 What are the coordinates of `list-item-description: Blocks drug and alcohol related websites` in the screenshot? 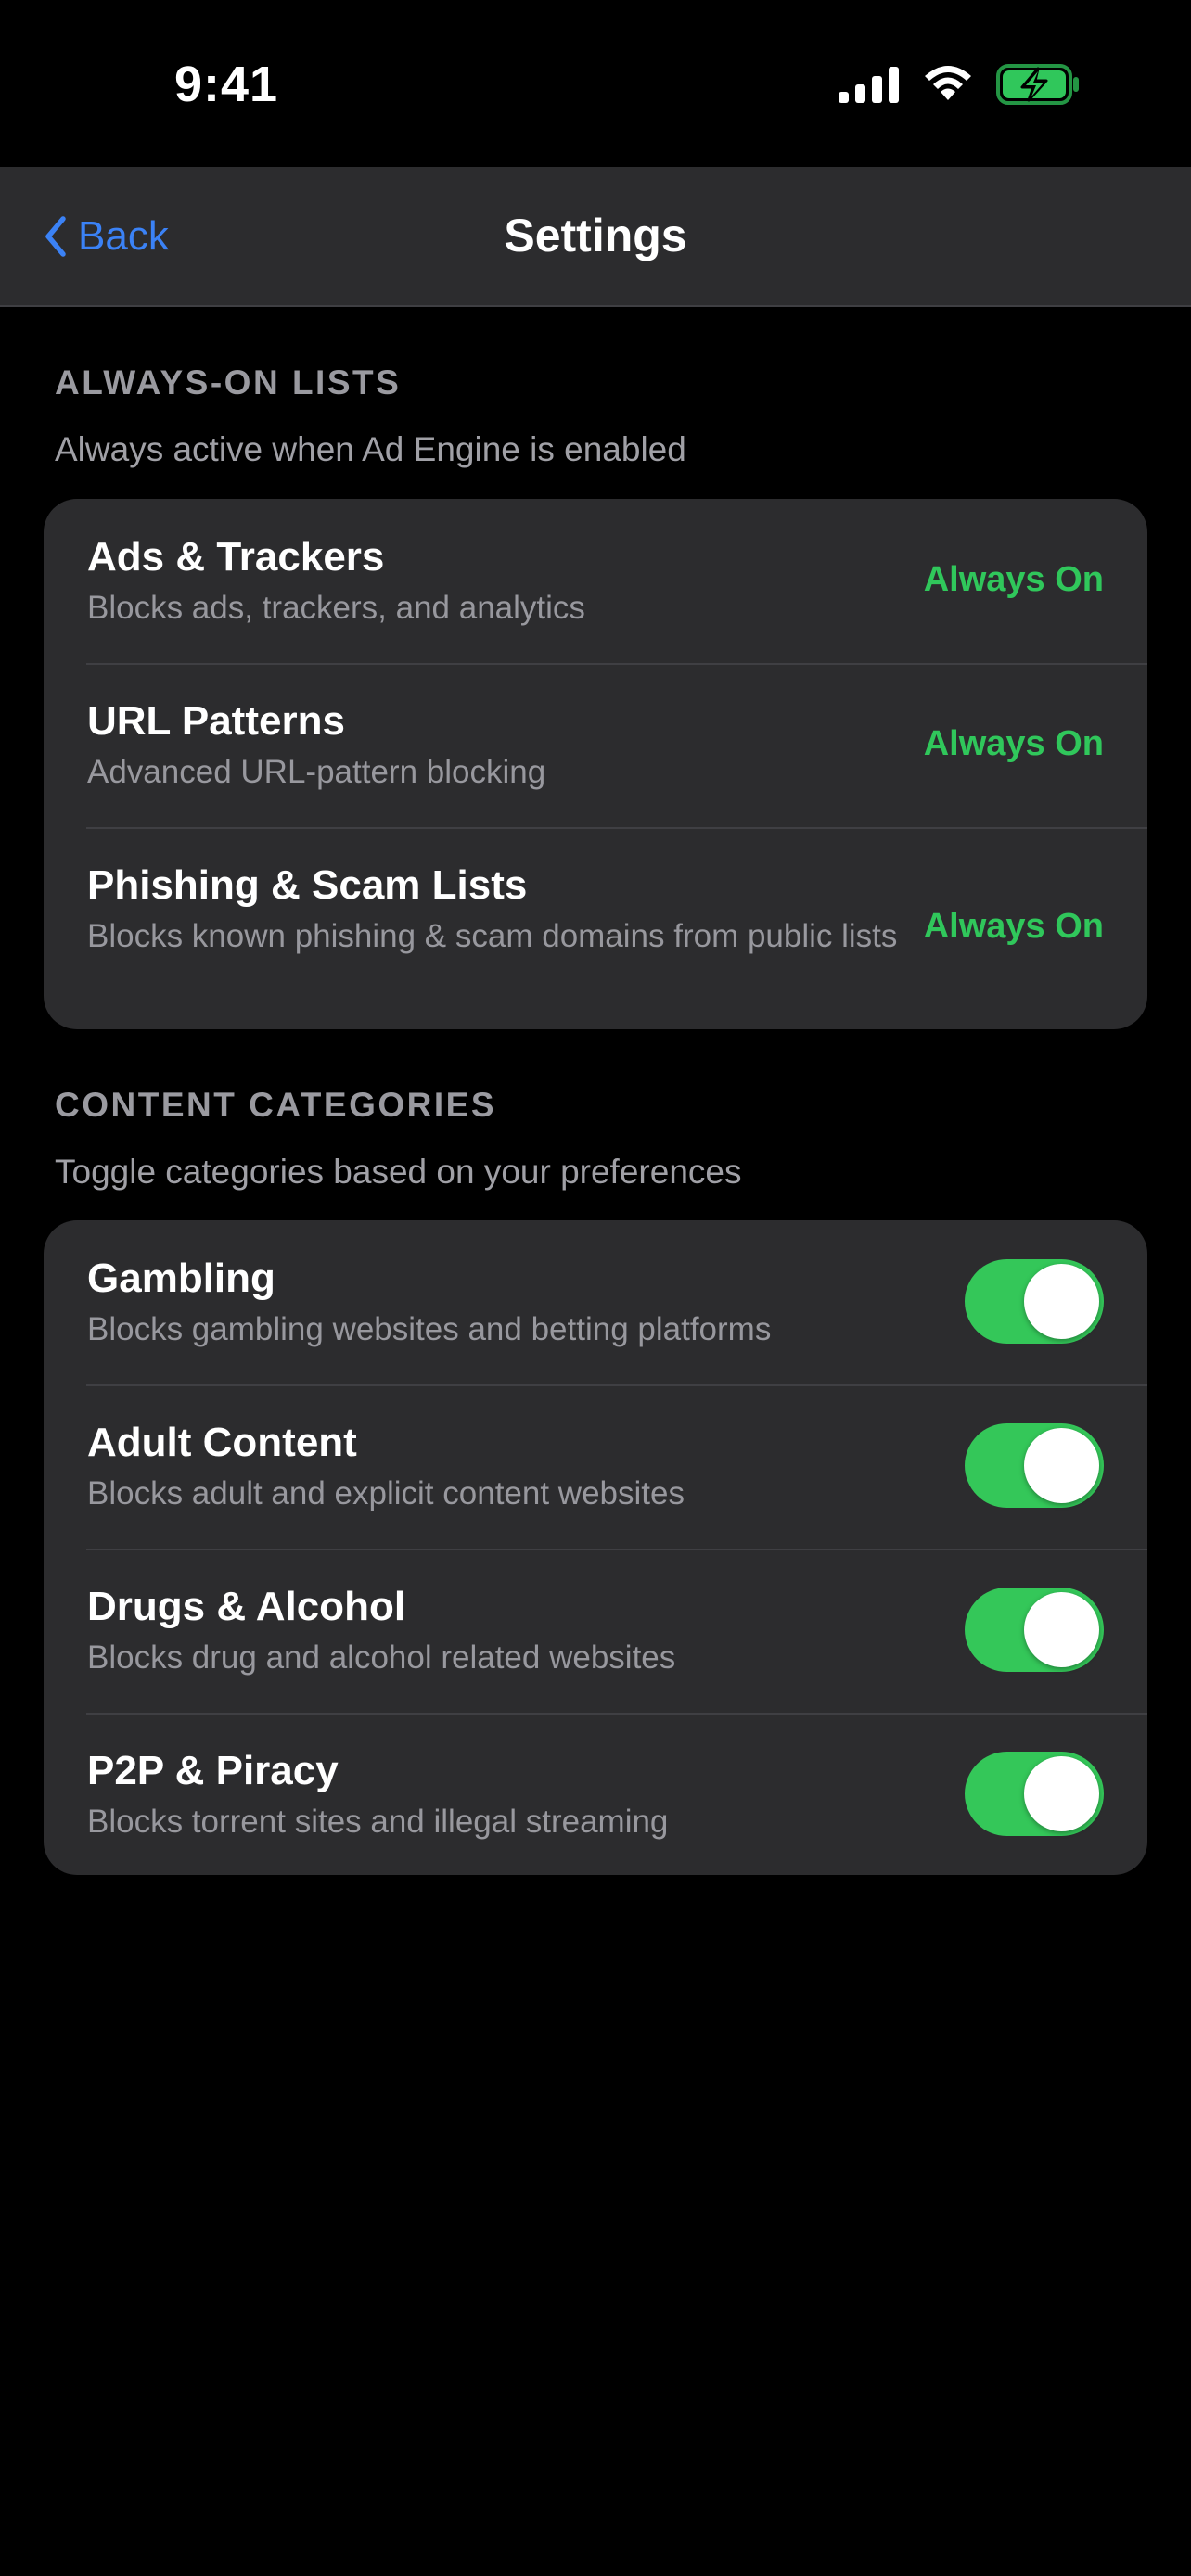 It's located at (381, 1658).